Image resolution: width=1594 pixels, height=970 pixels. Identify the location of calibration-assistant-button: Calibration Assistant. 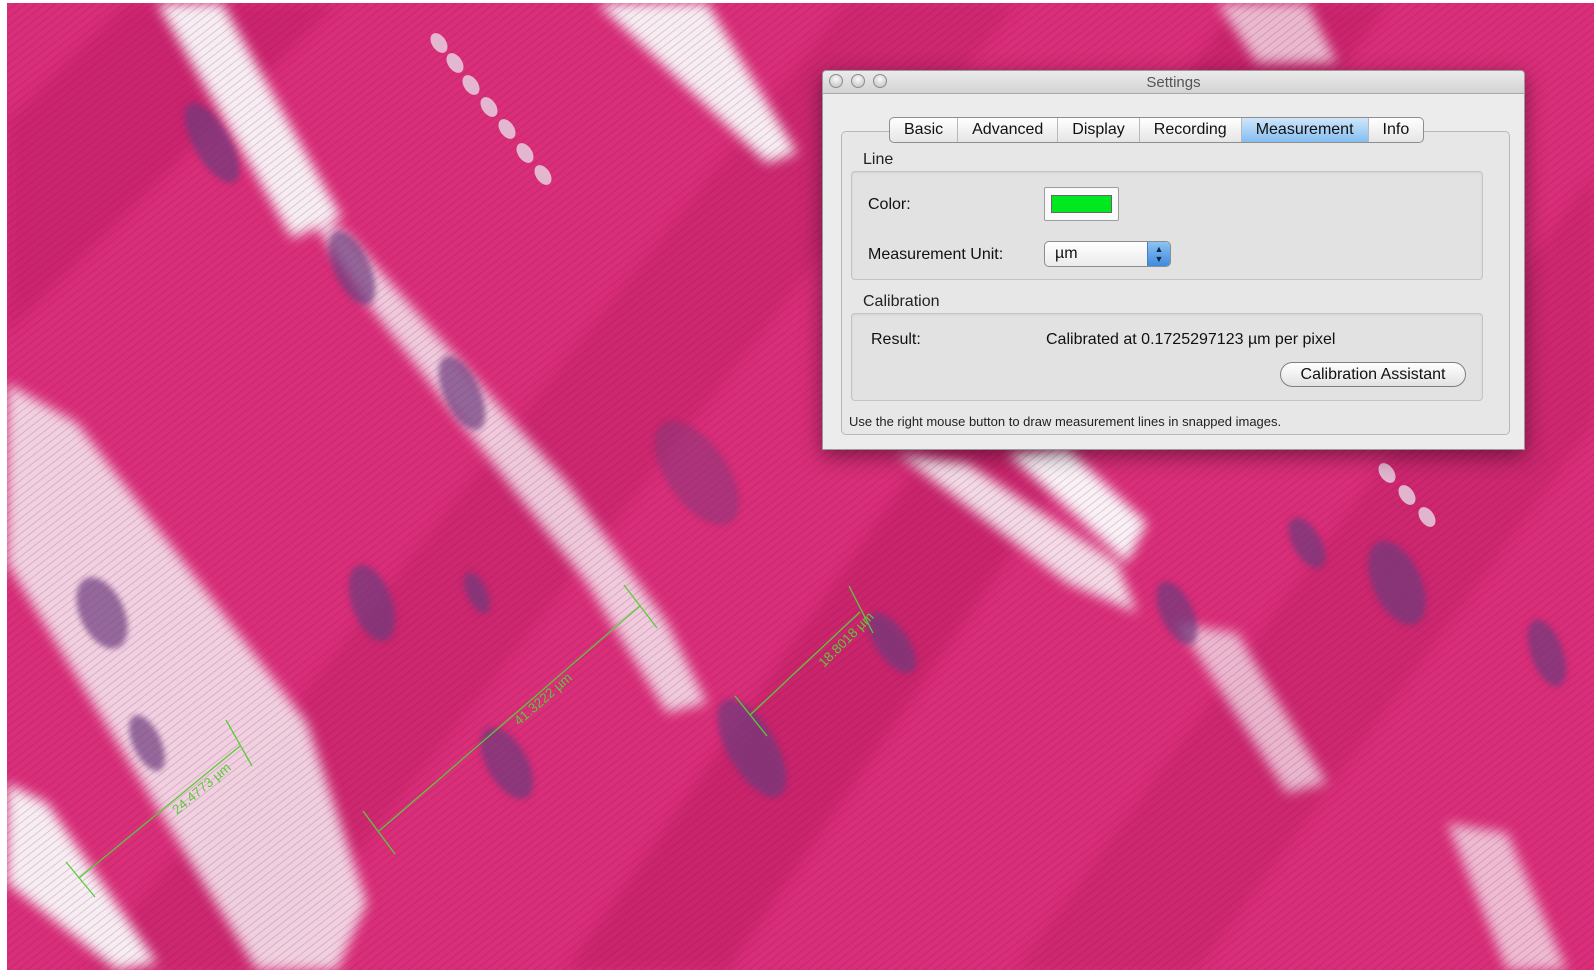
(1373, 374).